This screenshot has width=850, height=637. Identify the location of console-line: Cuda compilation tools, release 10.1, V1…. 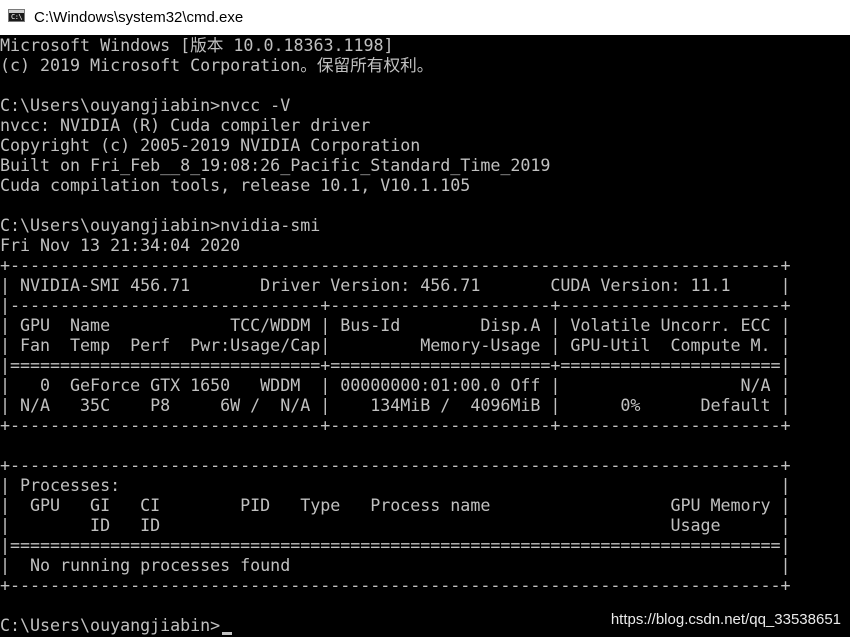
(235, 185).